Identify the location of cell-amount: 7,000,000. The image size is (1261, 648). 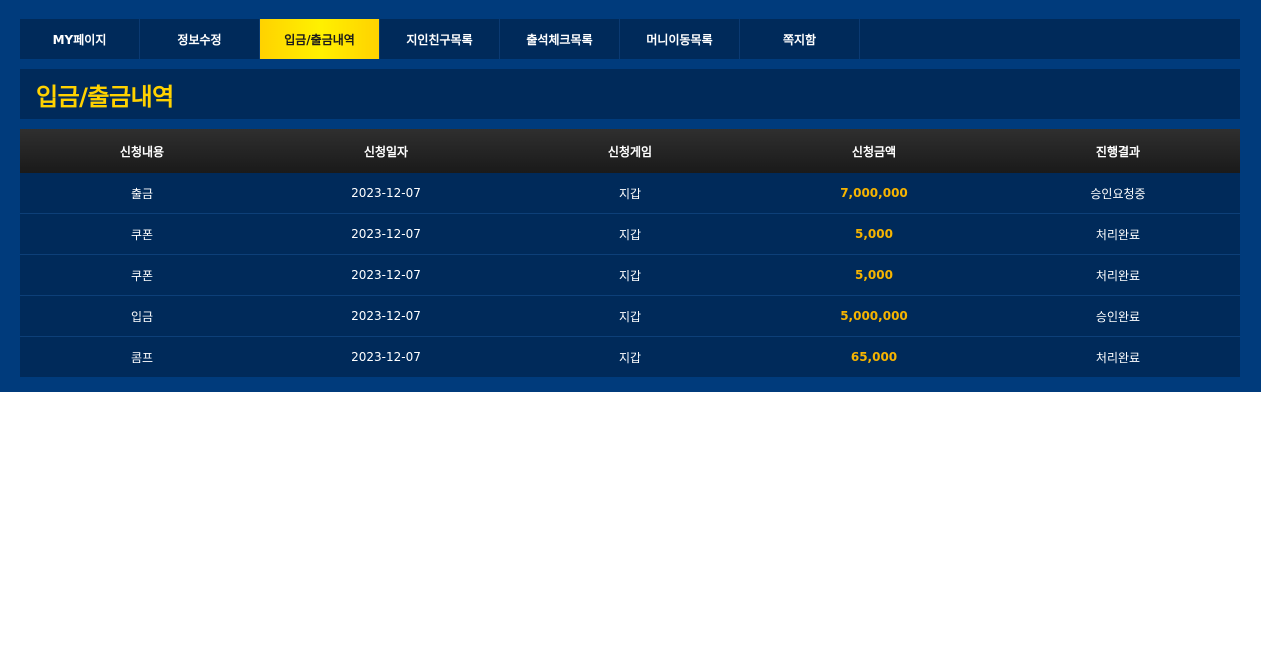
(874, 193).